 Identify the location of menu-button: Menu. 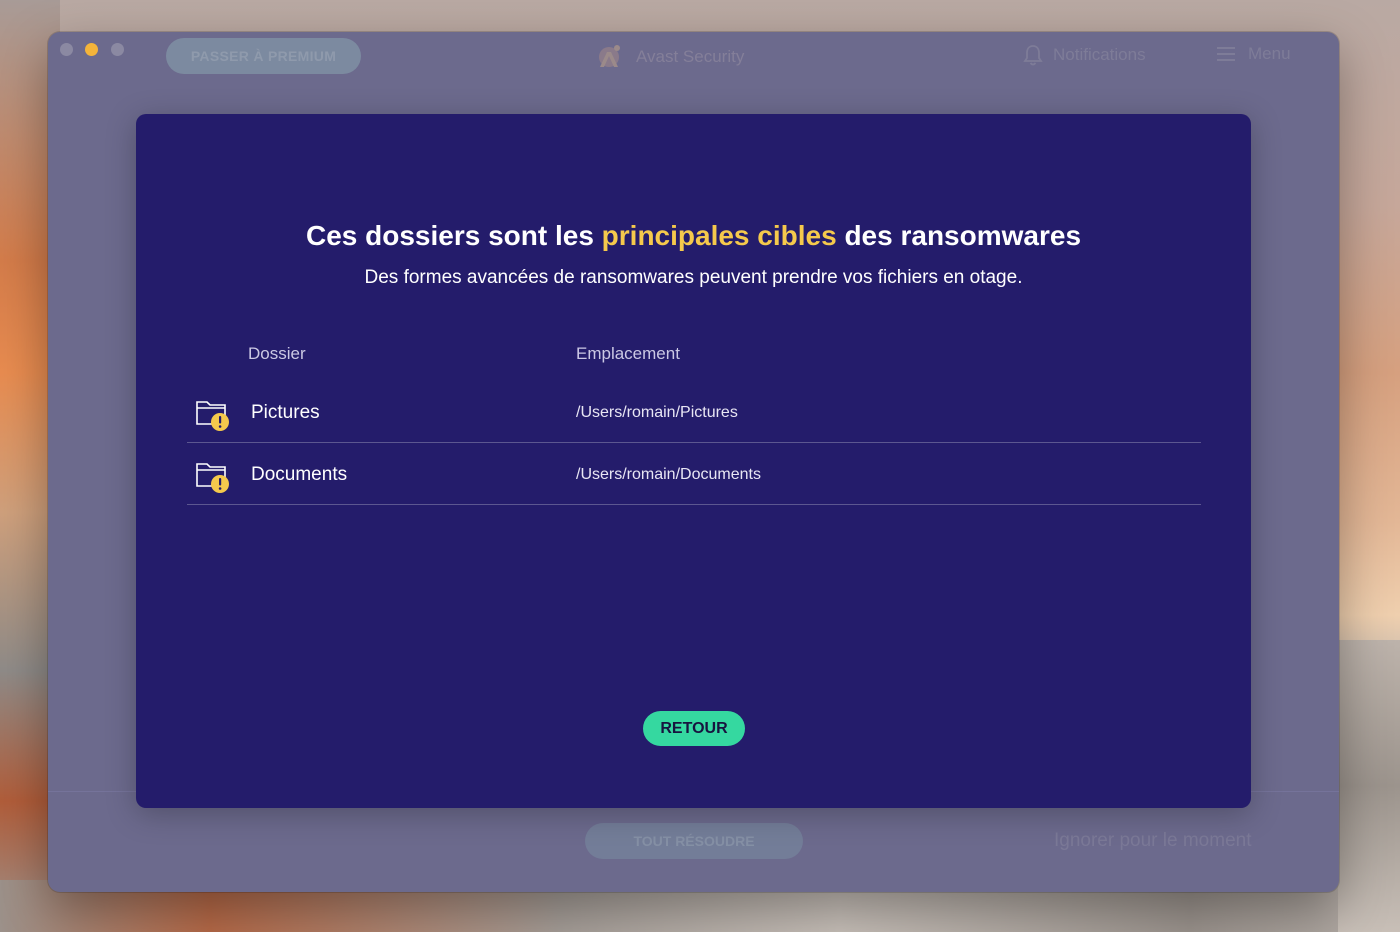
(1253, 54).